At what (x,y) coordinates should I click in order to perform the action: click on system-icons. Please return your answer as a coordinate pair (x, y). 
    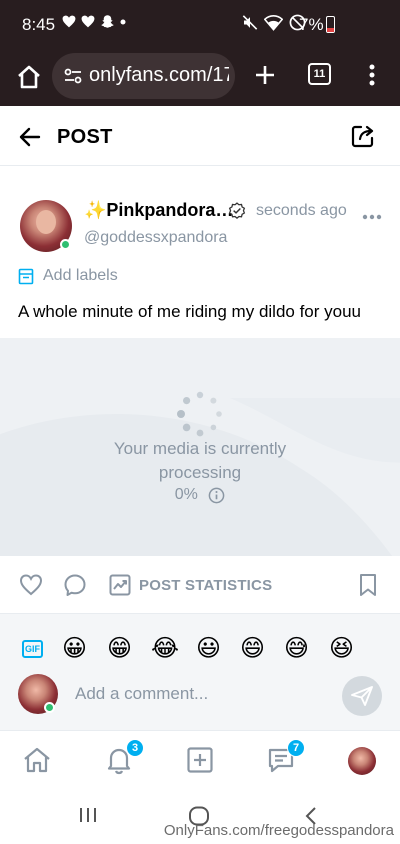
    Looking at the image, I should click on (274, 22).